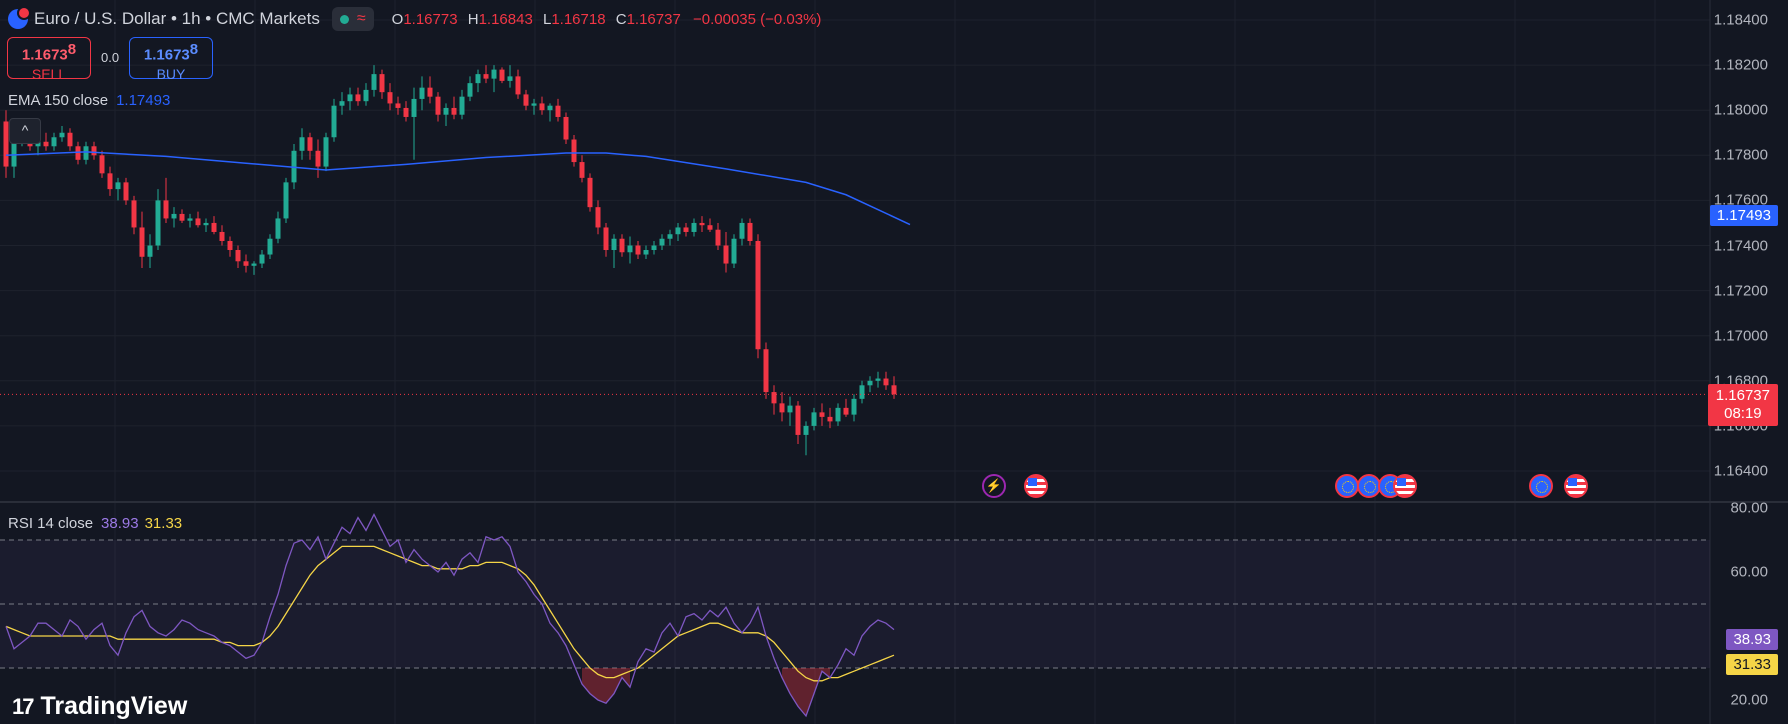 This screenshot has width=1788, height=724. What do you see at coordinates (72, 49) in the screenshot?
I see `sell-price-pip: 8` at bounding box center [72, 49].